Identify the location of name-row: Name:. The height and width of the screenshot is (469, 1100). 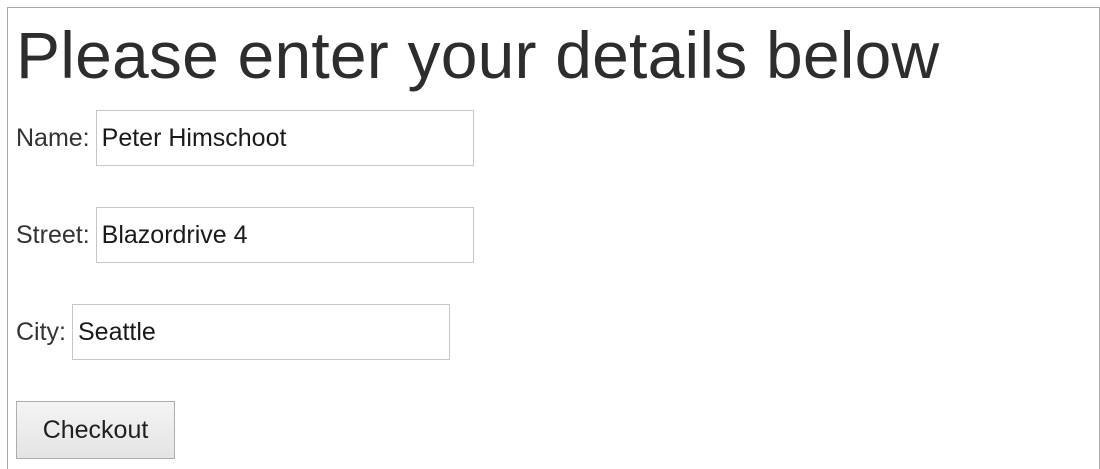
(245, 138).